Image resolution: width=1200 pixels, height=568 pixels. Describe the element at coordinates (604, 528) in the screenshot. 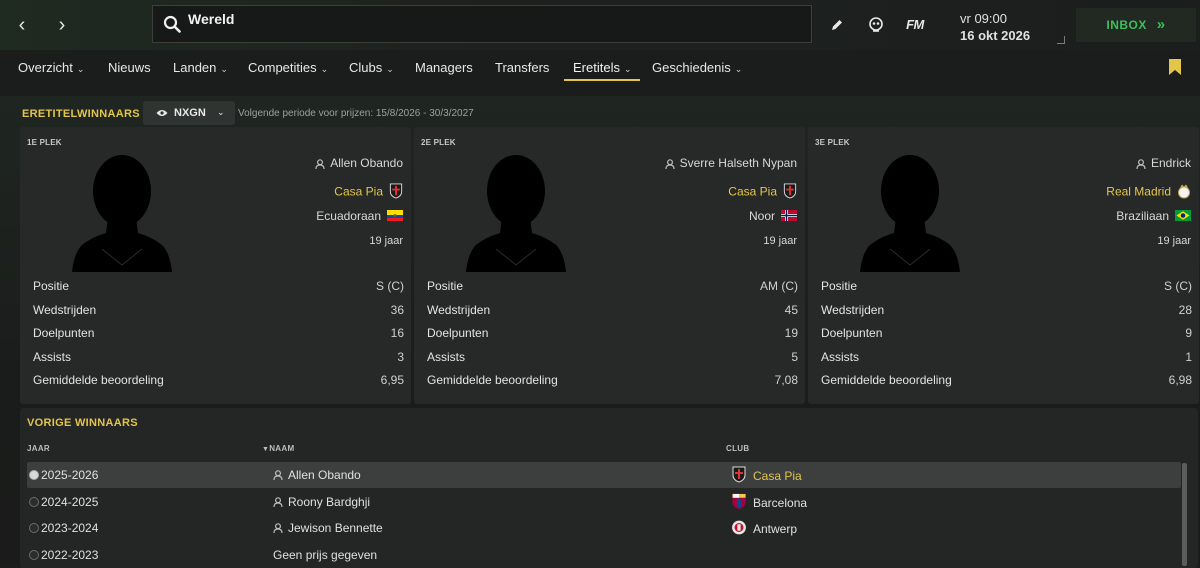

I see `table-row: 2023-2024 Jewison Bennette Antwerp` at that location.